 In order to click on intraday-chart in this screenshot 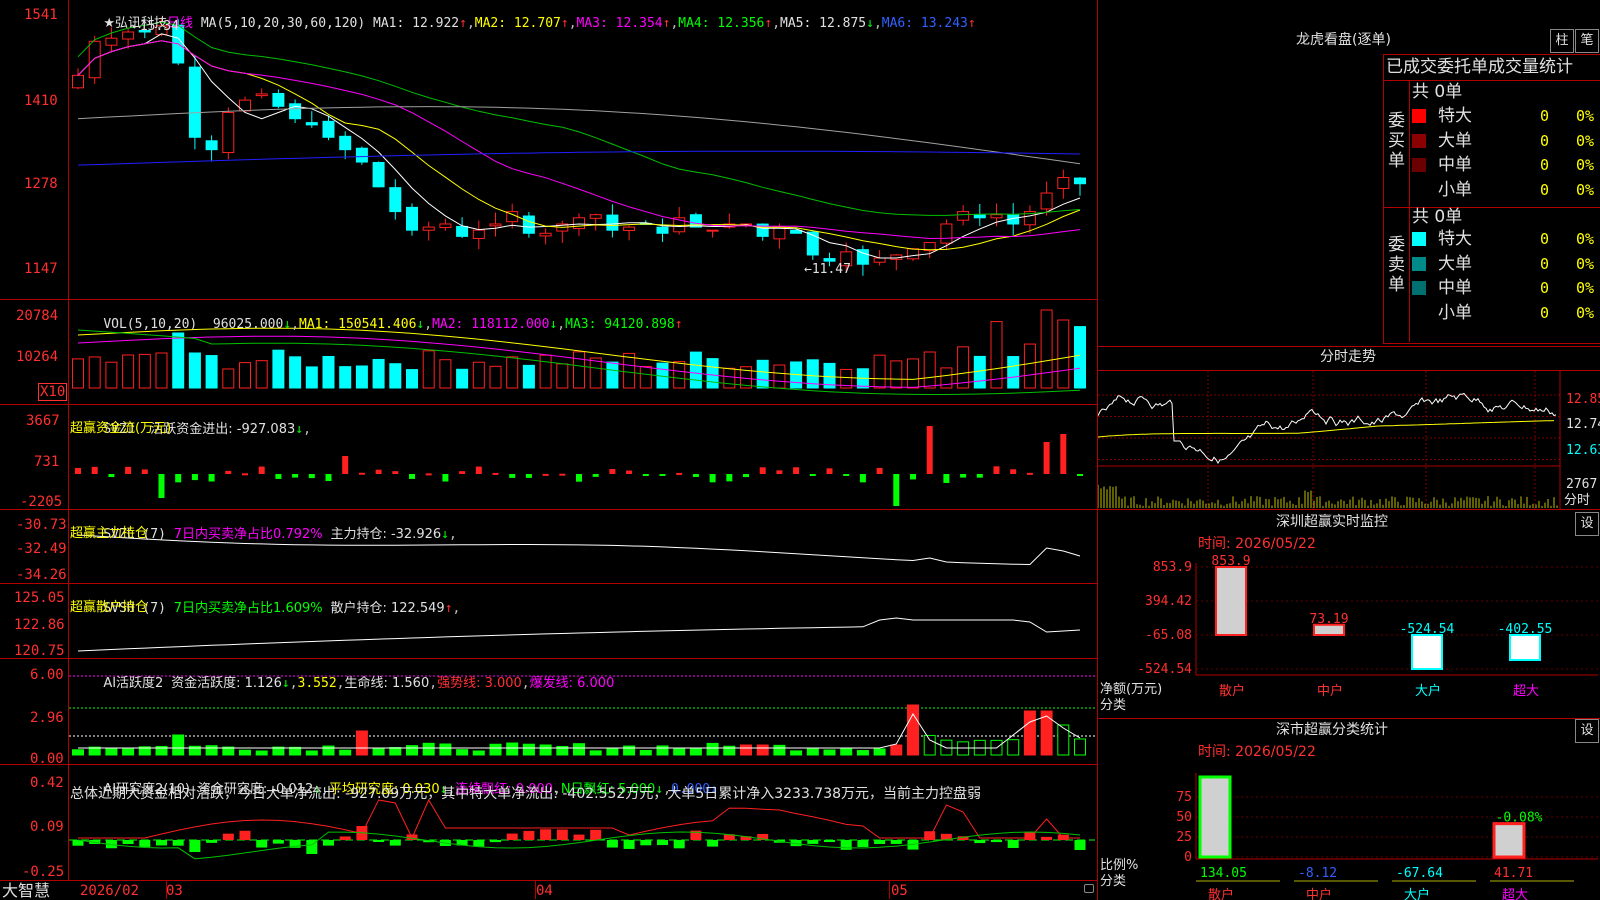, I will do `click(1349, 440)`.